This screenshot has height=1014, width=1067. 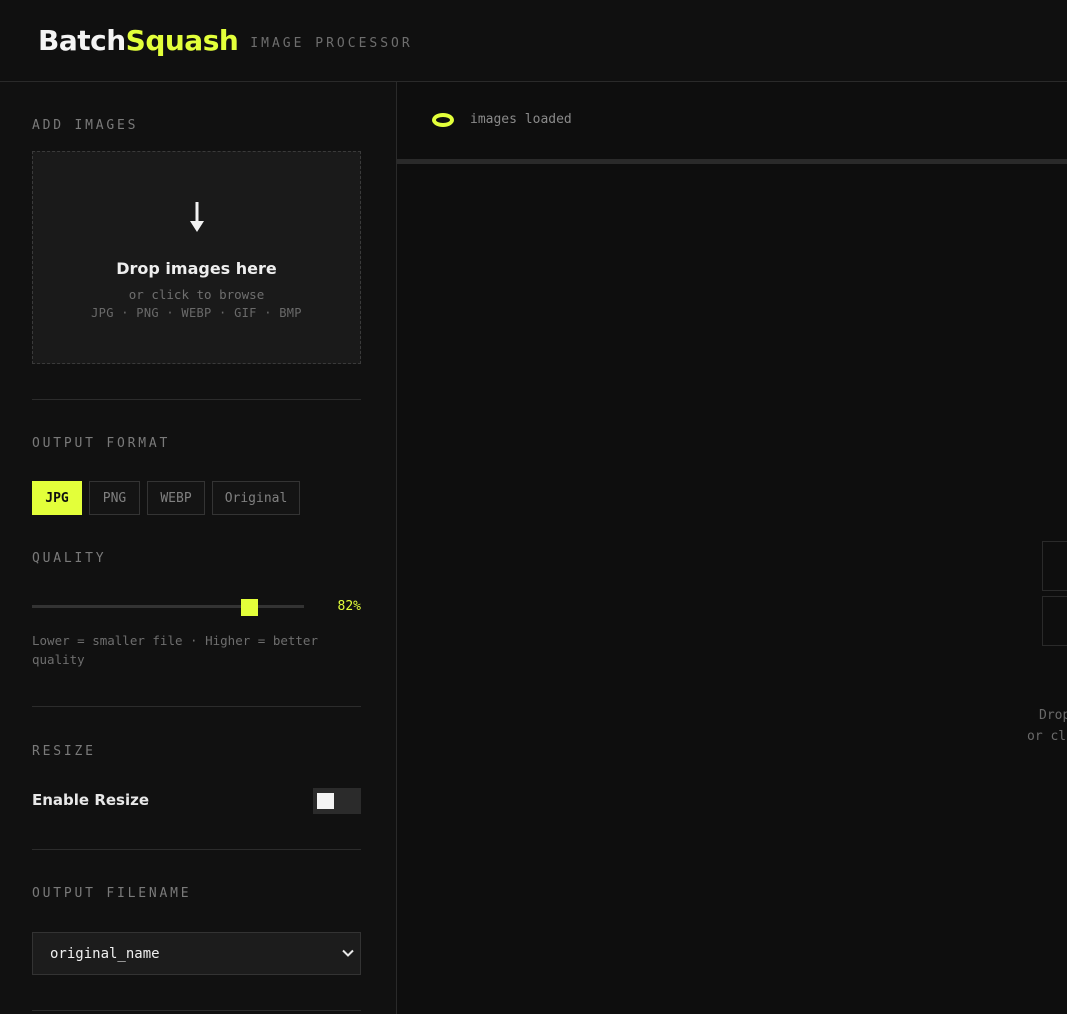 I want to click on dropzone-title: Drop images here, so click(x=196, y=268).